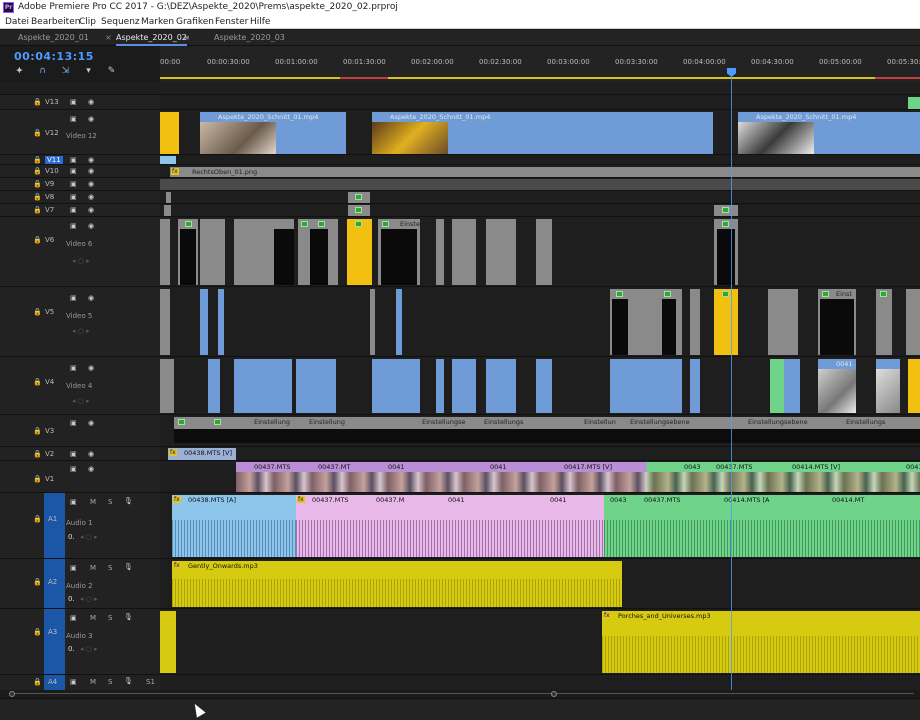 The height and width of the screenshot is (720, 920). What do you see at coordinates (80, 131) in the screenshot?
I see `track-header-v12: ▣ ◉ 🔒 V12 Video 12` at bounding box center [80, 131].